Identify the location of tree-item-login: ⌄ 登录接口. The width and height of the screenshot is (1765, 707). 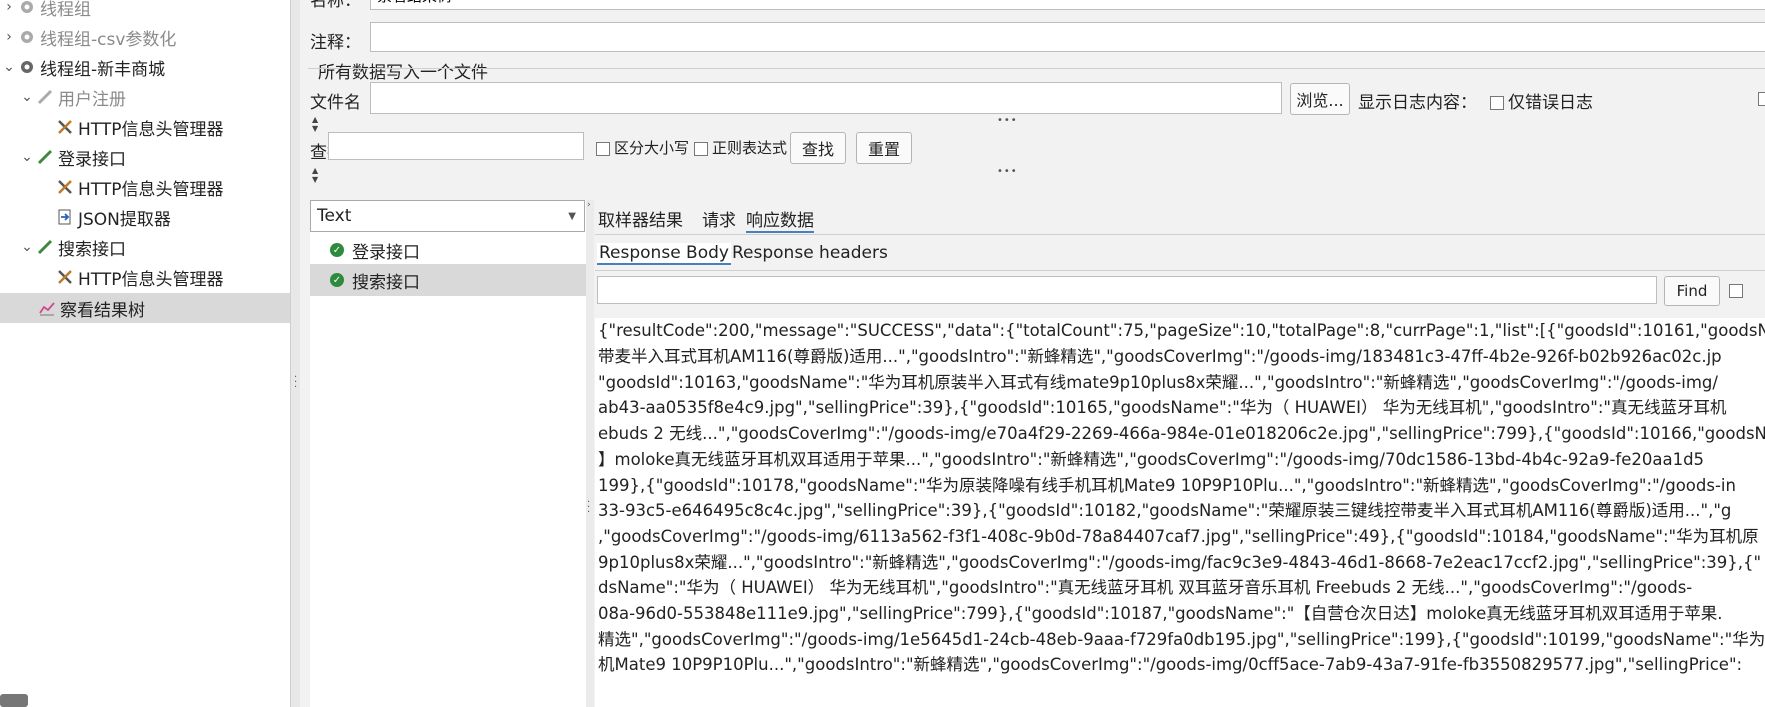
(145, 157).